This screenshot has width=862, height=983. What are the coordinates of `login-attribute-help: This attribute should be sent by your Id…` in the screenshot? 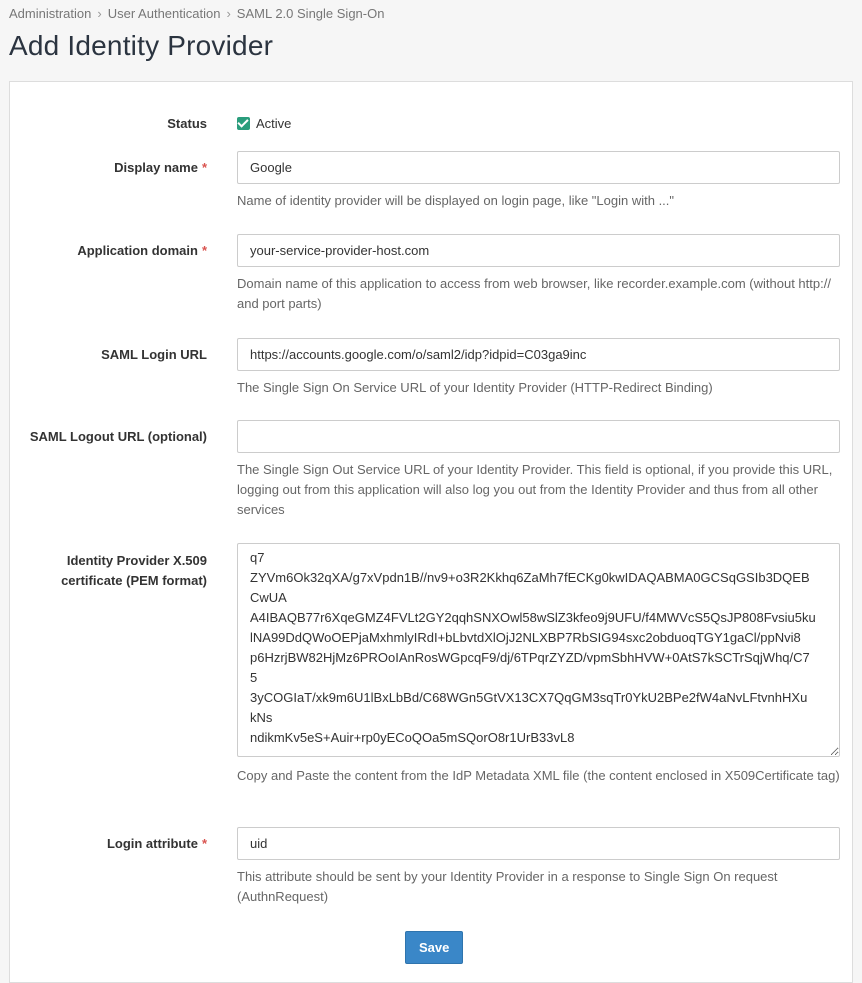 It's located at (507, 886).